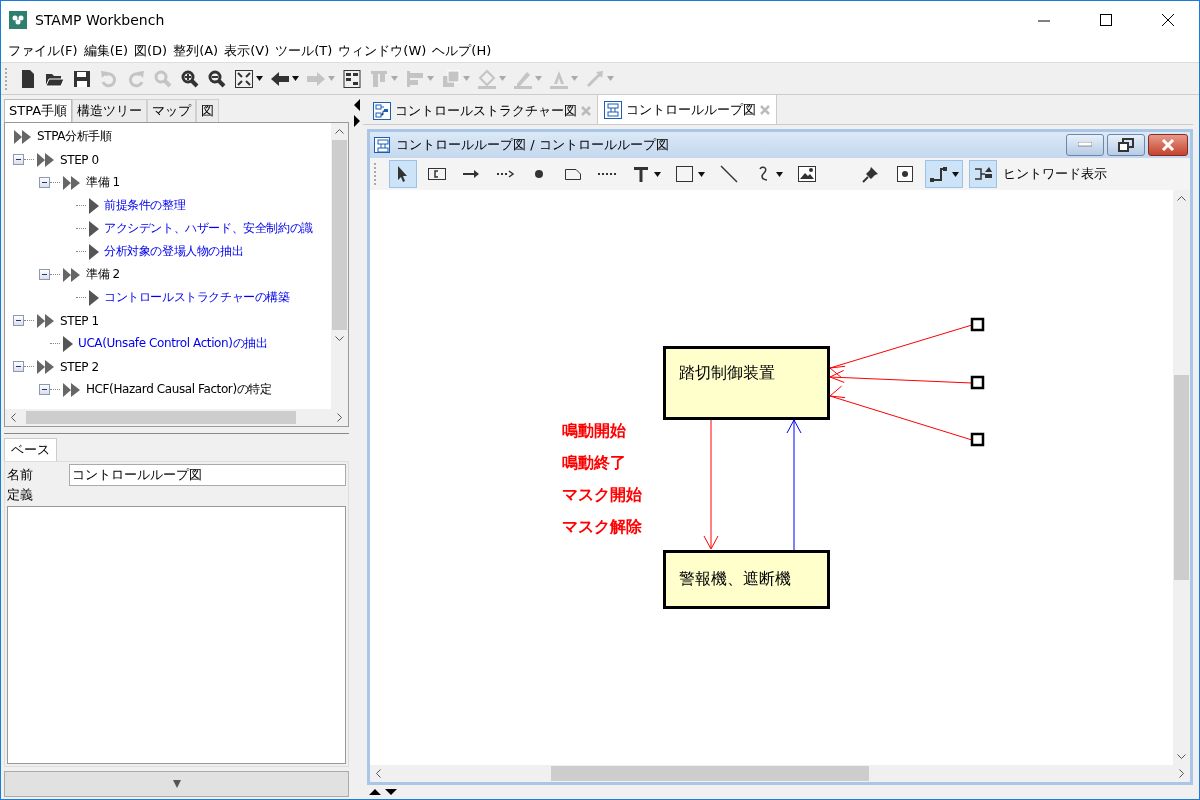  I want to click on menu-item: ヘルプ(H), so click(462, 50).